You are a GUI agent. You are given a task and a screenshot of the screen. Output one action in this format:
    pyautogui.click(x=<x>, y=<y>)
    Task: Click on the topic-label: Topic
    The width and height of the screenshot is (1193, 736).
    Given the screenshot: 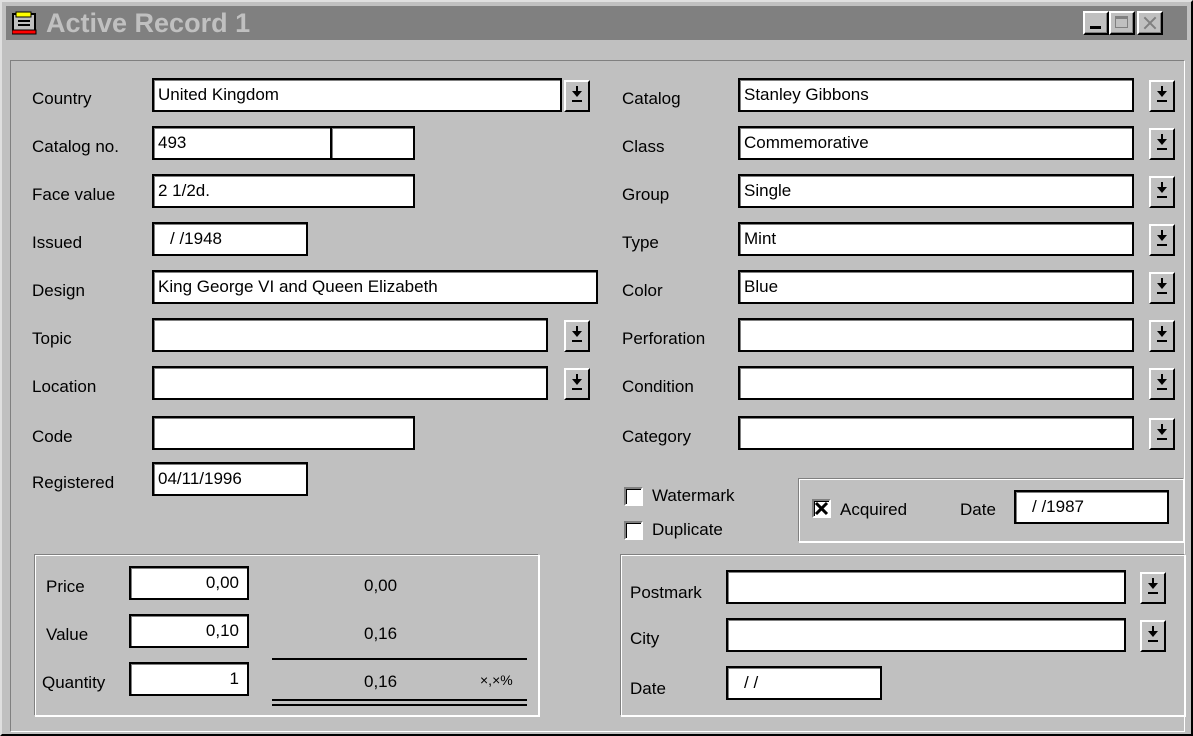 What is the action you would take?
    pyautogui.click(x=52, y=338)
    